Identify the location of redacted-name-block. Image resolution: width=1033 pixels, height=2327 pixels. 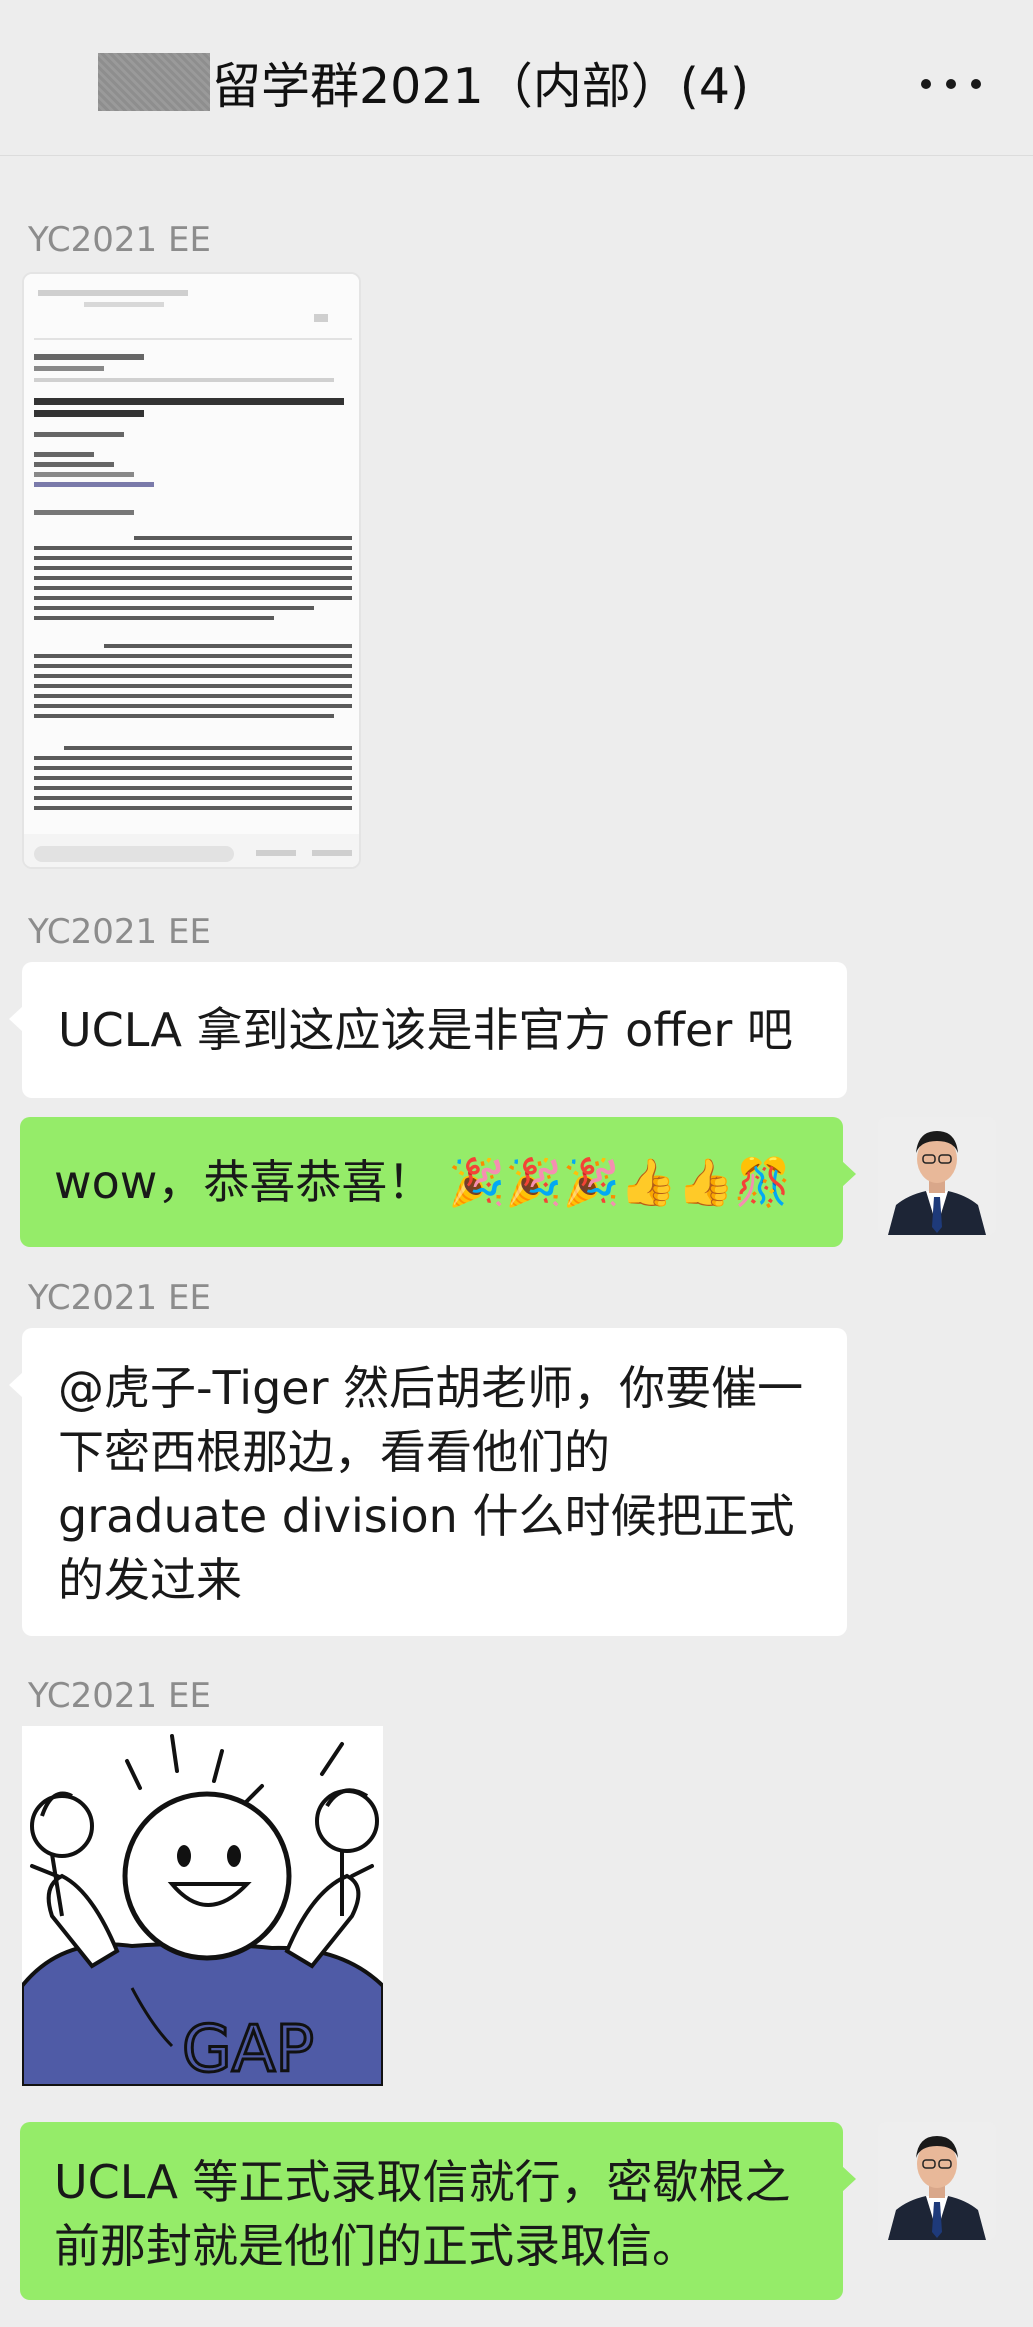
(154, 82).